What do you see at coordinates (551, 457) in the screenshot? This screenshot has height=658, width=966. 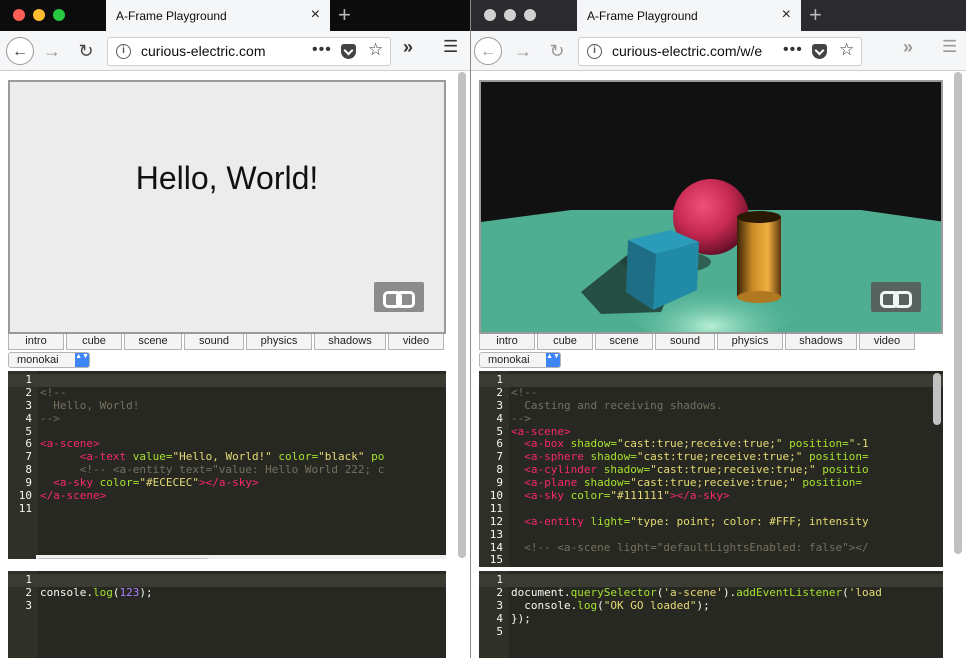 I see `code-token: <a-sphere` at bounding box center [551, 457].